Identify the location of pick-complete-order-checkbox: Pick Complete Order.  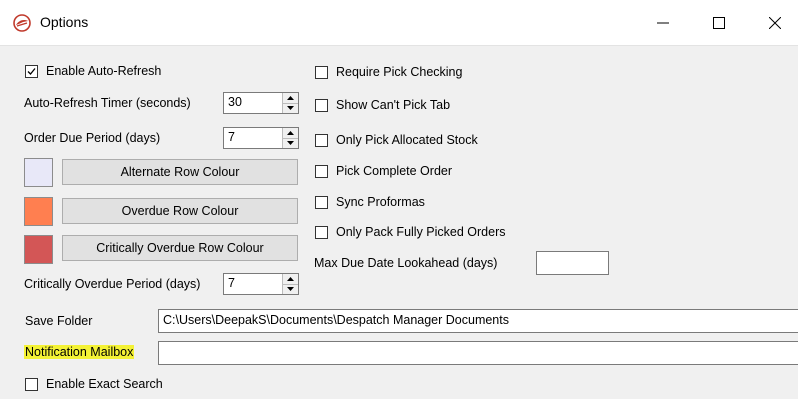
(383, 171).